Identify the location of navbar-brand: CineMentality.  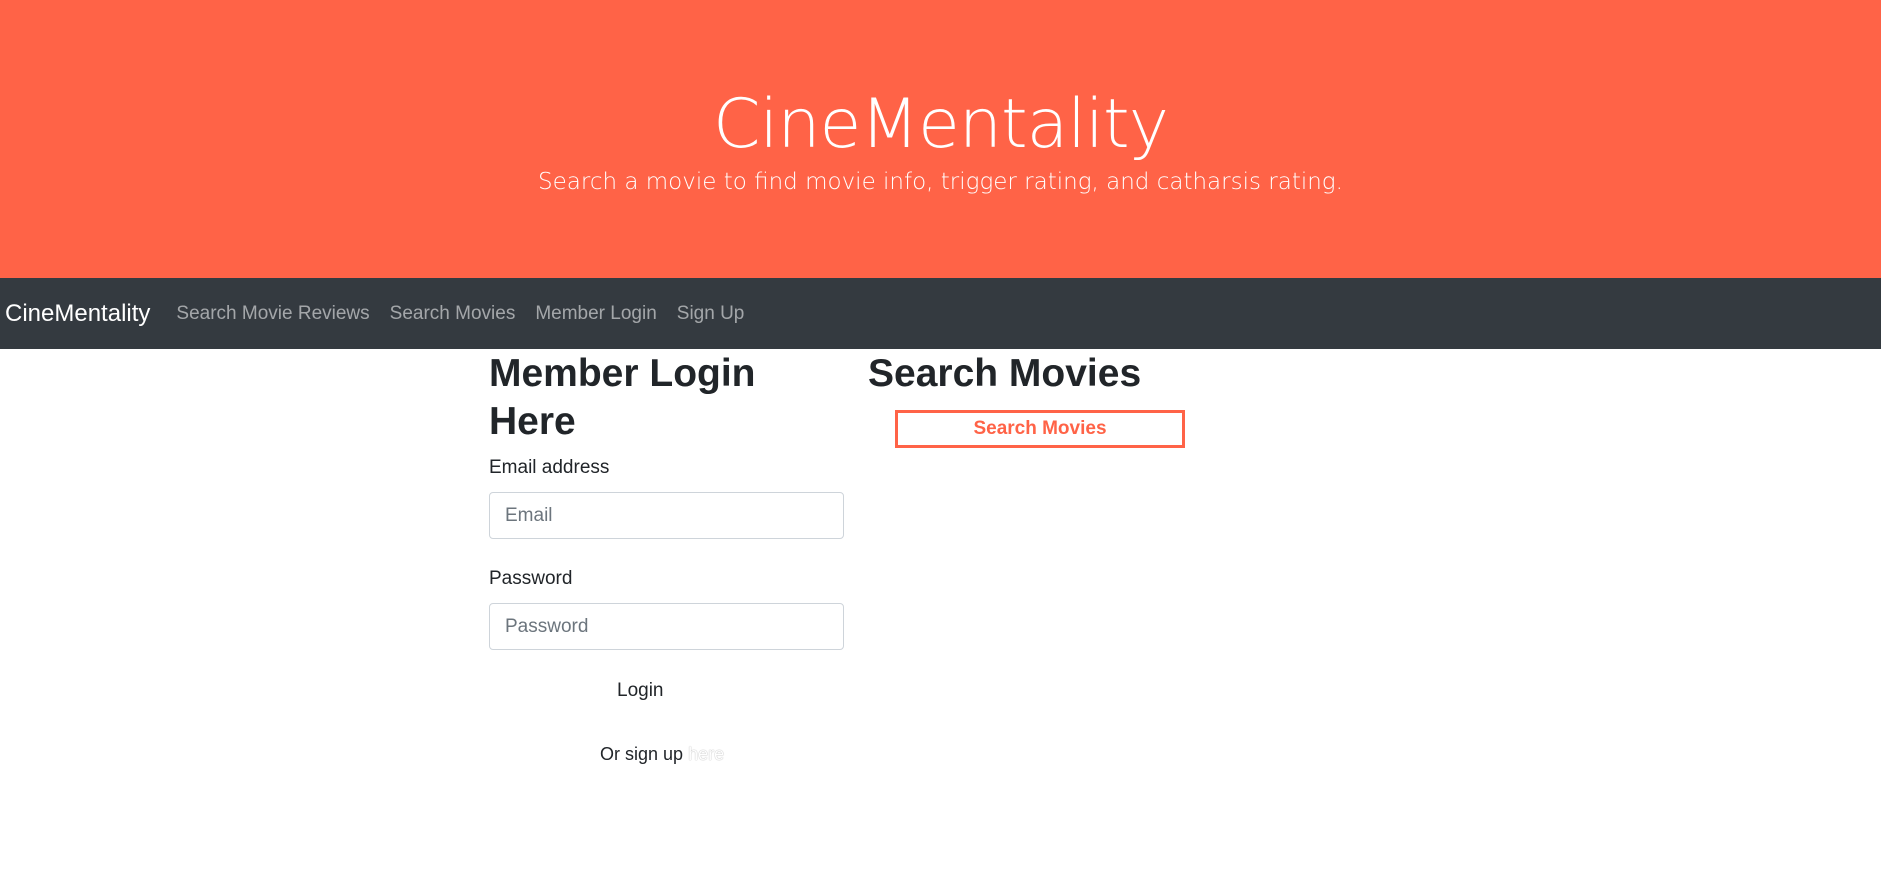
(77, 314).